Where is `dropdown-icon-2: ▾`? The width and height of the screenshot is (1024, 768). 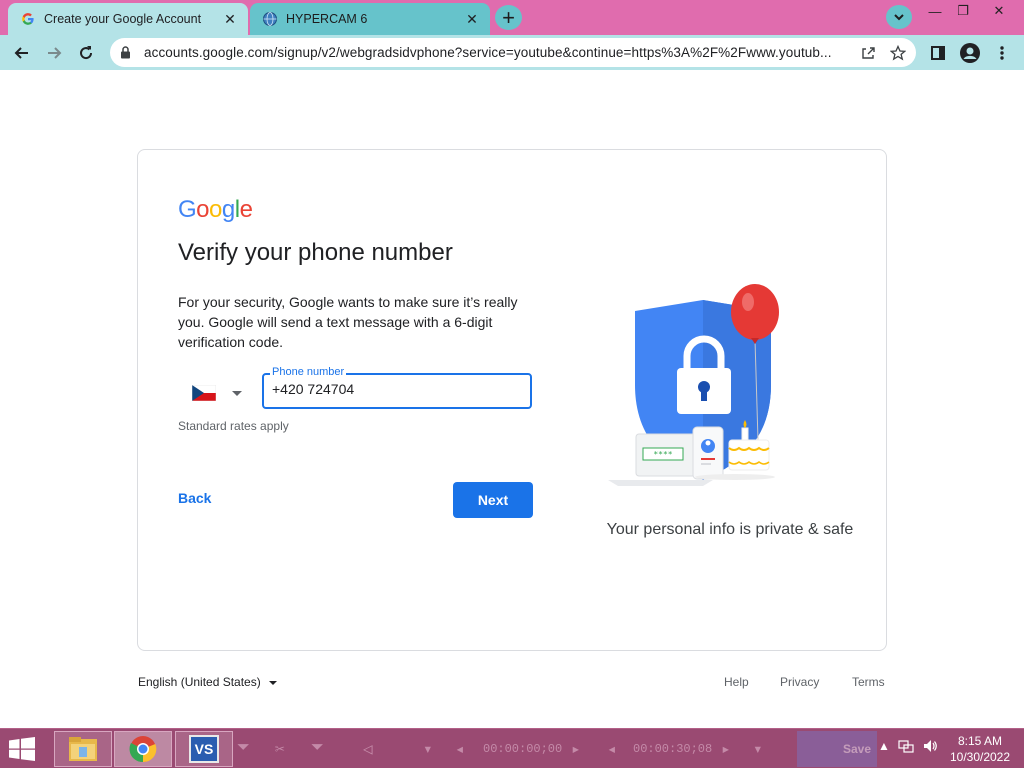 dropdown-icon-2: ▾ is located at coordinates (758, 749).